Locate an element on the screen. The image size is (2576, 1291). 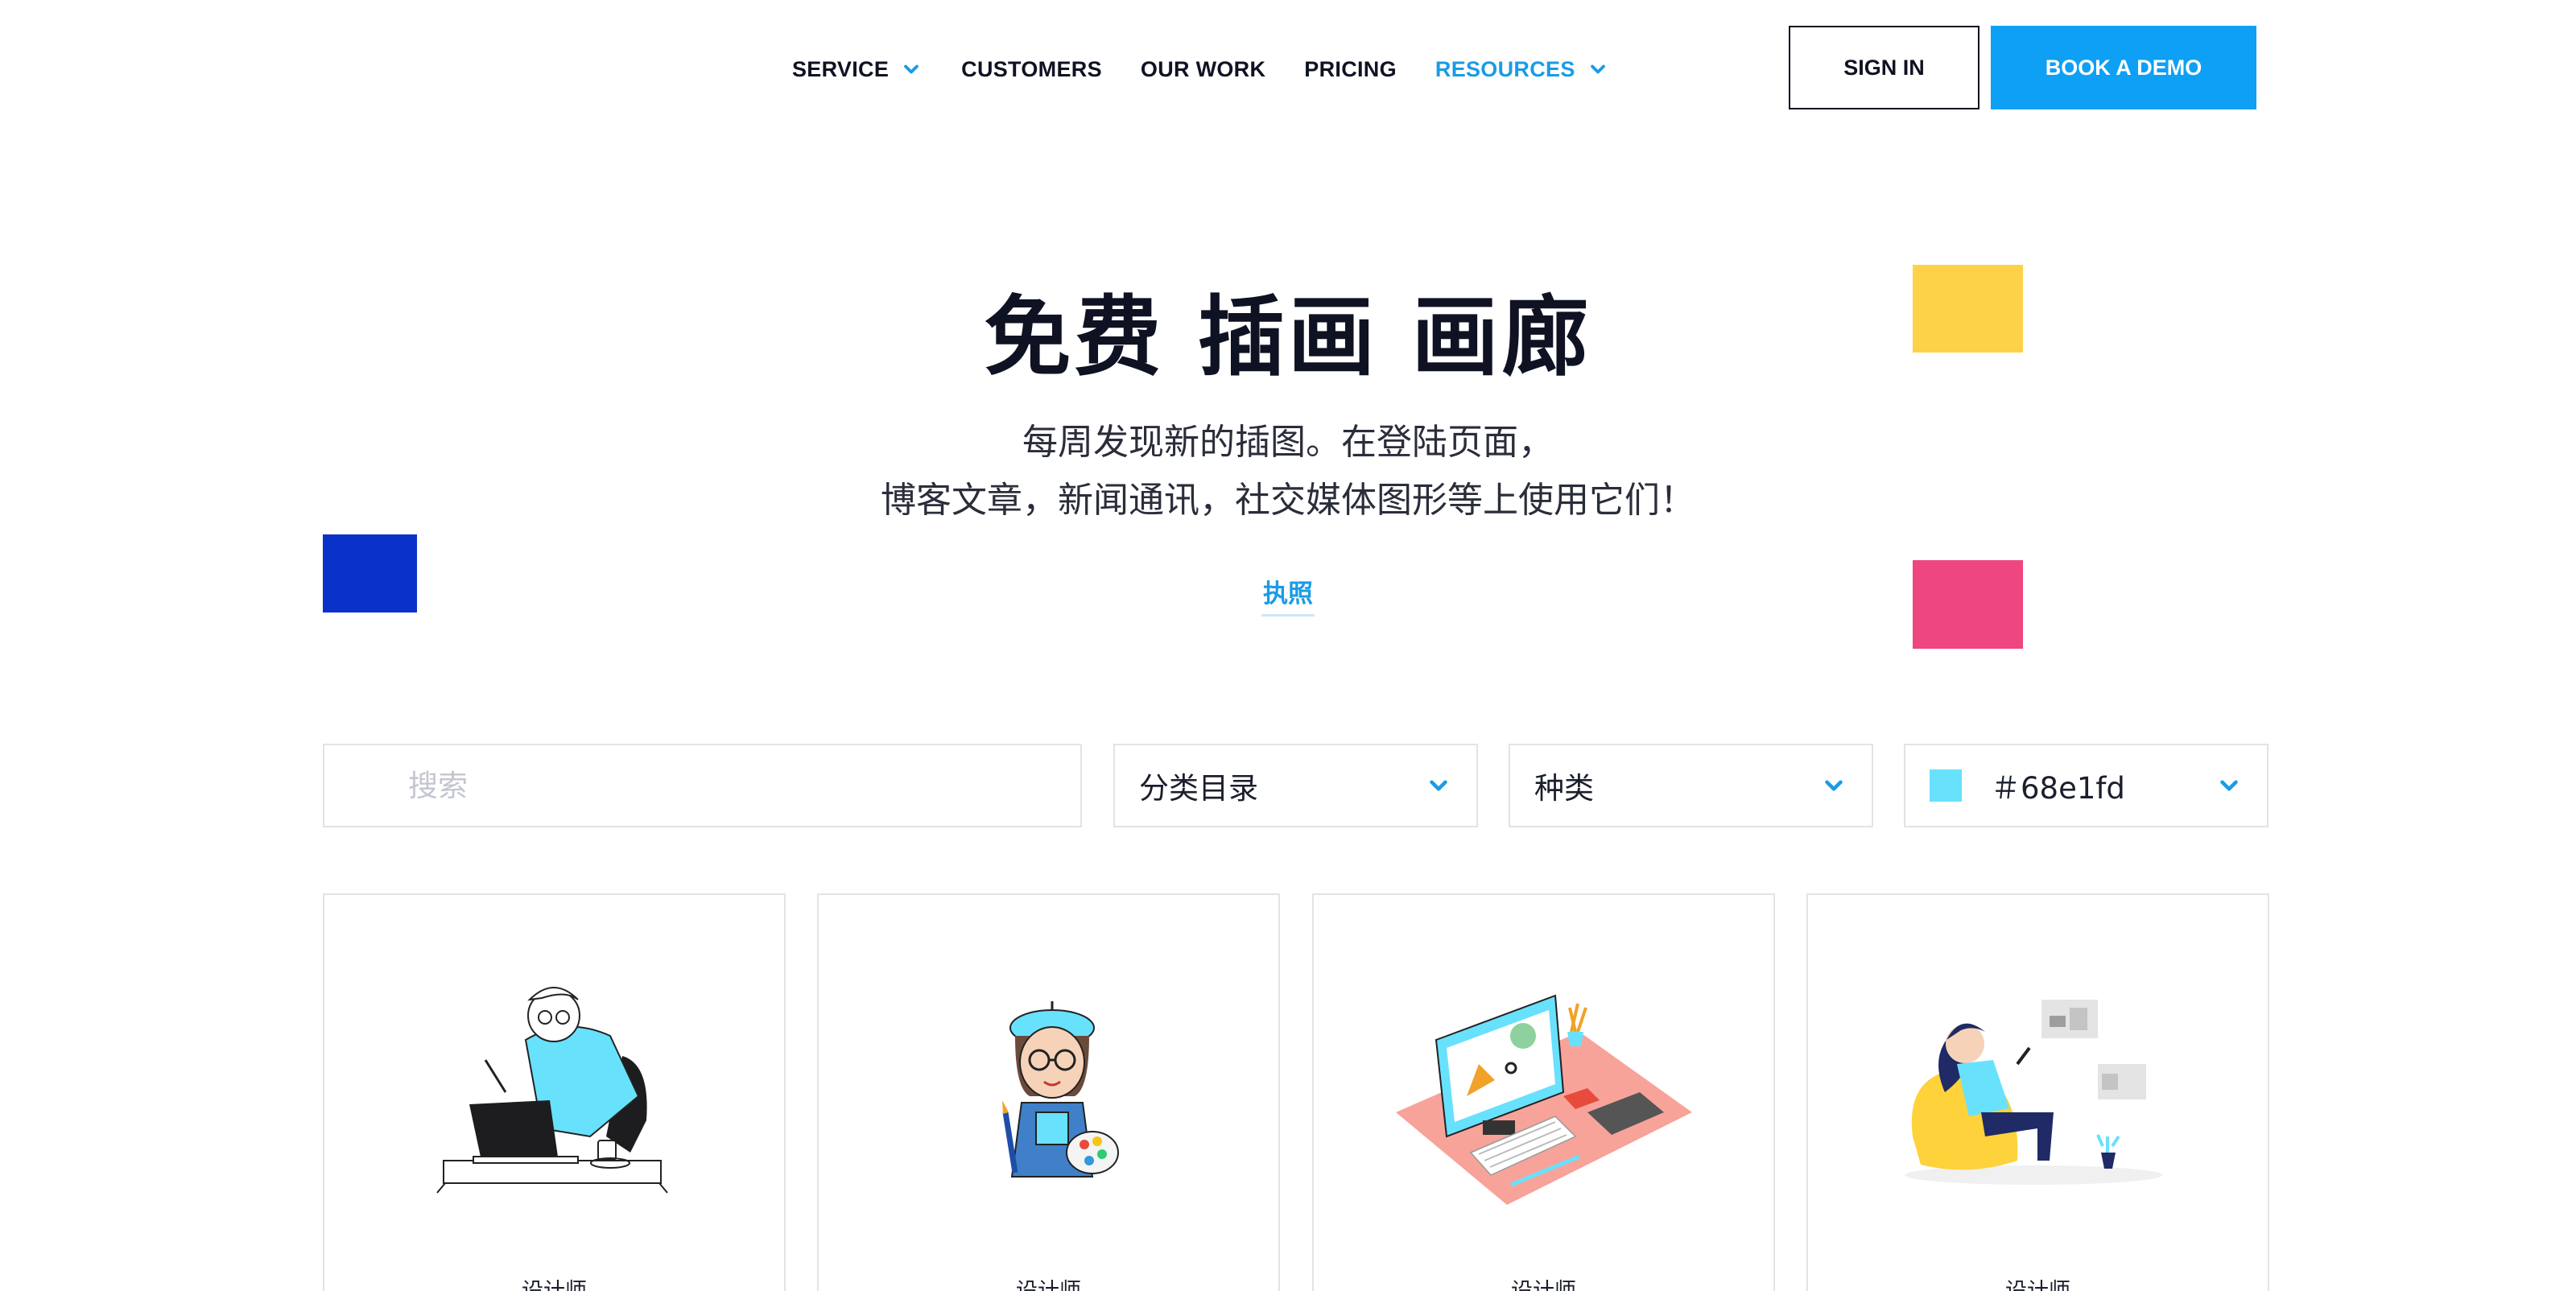
designer-at-laptop-illustration is located at coordinates (552, 1090).